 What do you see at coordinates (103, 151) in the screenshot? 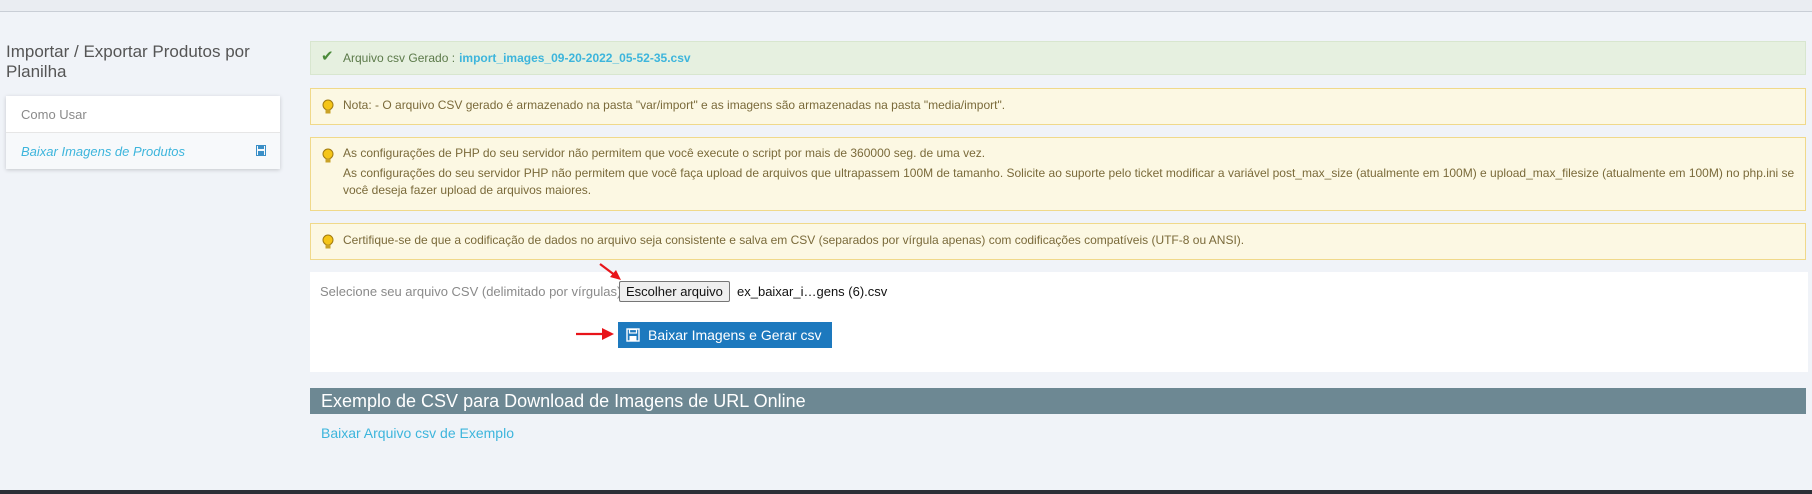
I see `sidebar-item-label: Baixar Imagens de Produtos` at bounding box center [103, 151].